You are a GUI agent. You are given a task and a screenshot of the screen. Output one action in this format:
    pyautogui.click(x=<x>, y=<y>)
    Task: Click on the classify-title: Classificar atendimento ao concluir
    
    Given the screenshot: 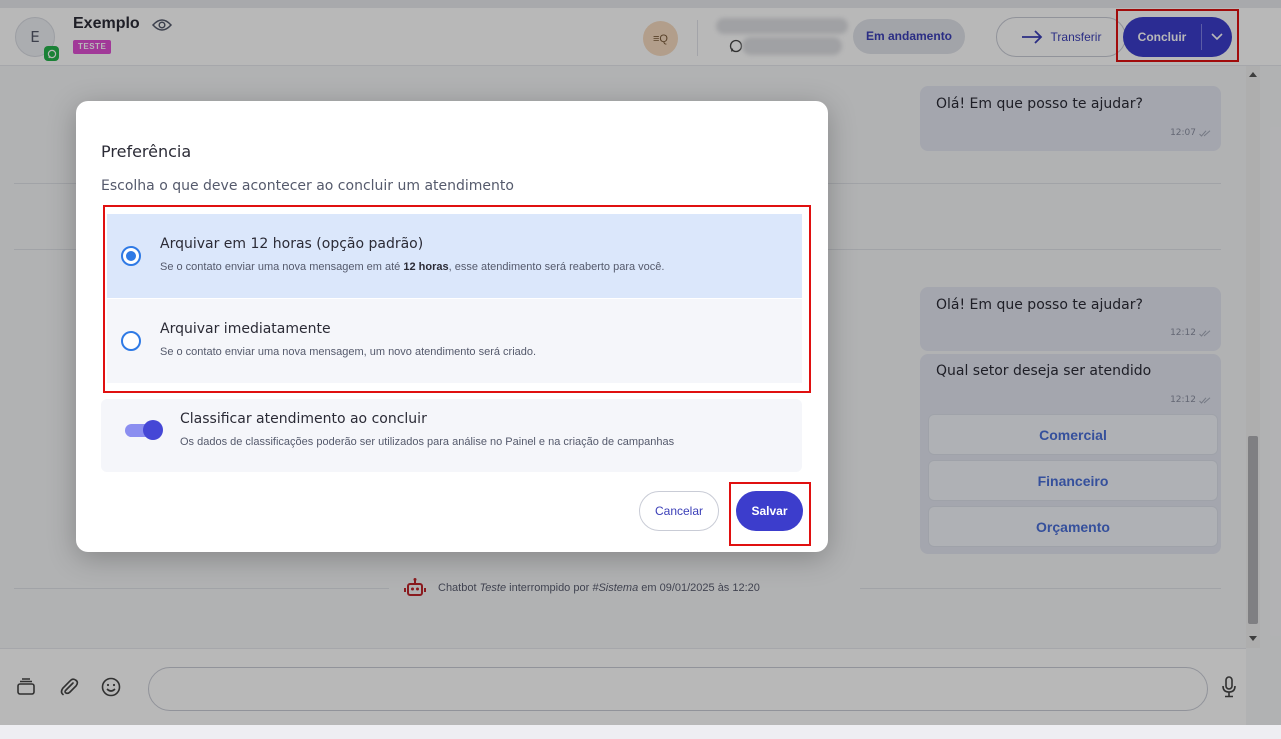 What is the action you would take?
    pyautogui.click(x=303, y=419)
    